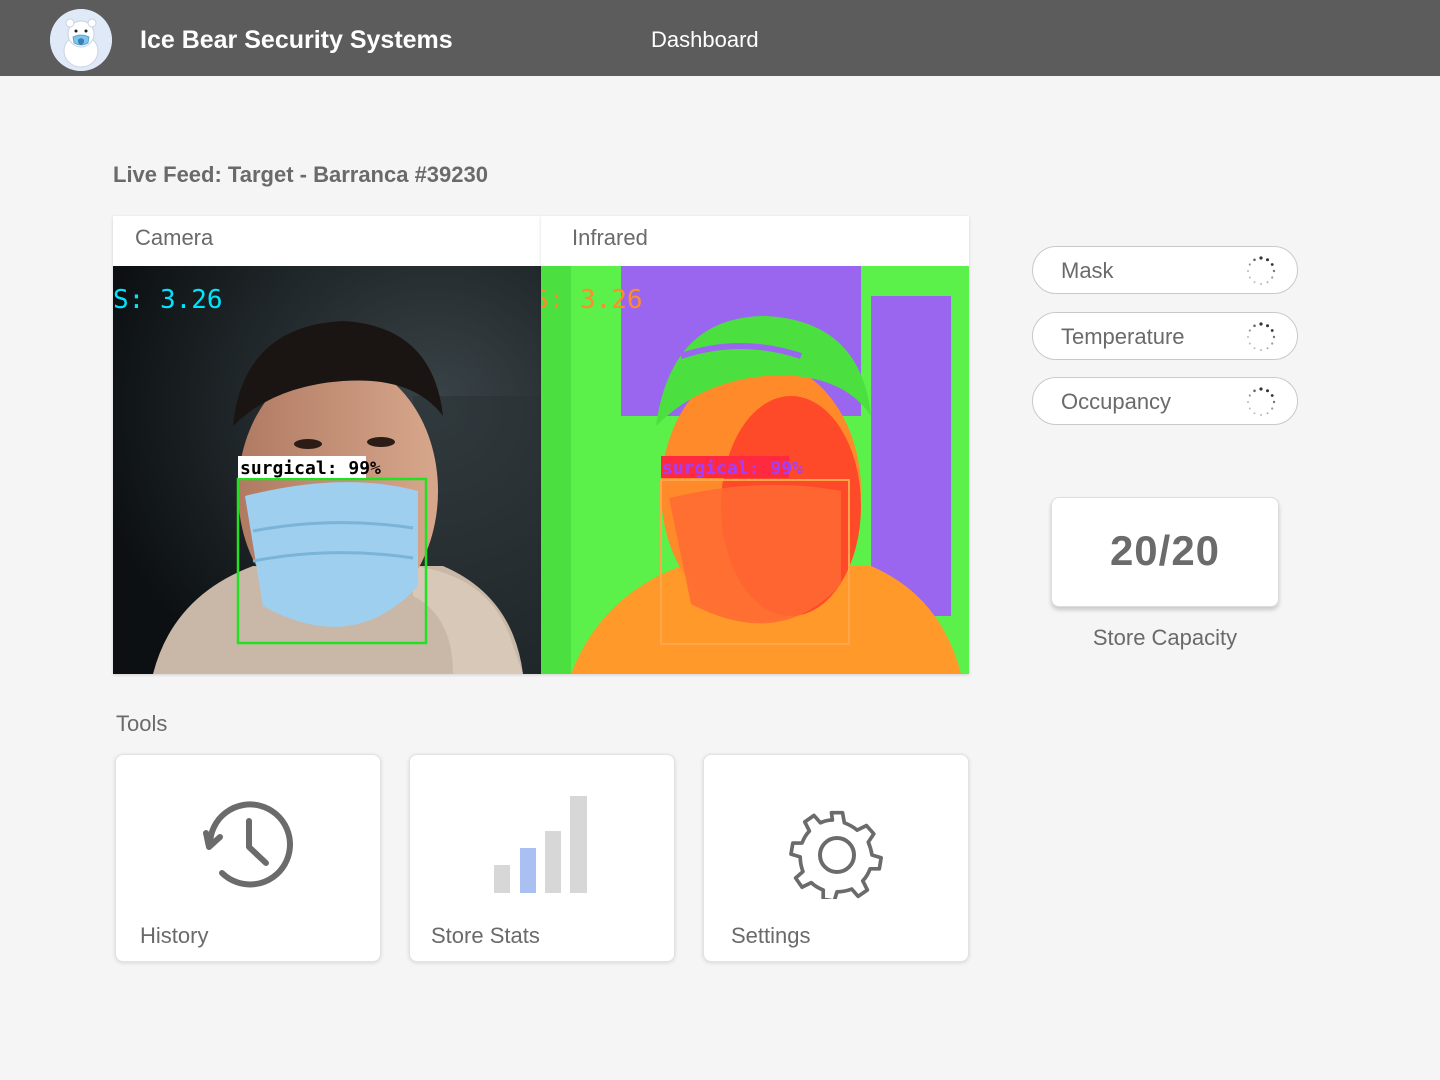 The height and width of the screenshot is (1080, 1440). I want to click on infrared-fps-text: S: 3.26, so click(592, 300).